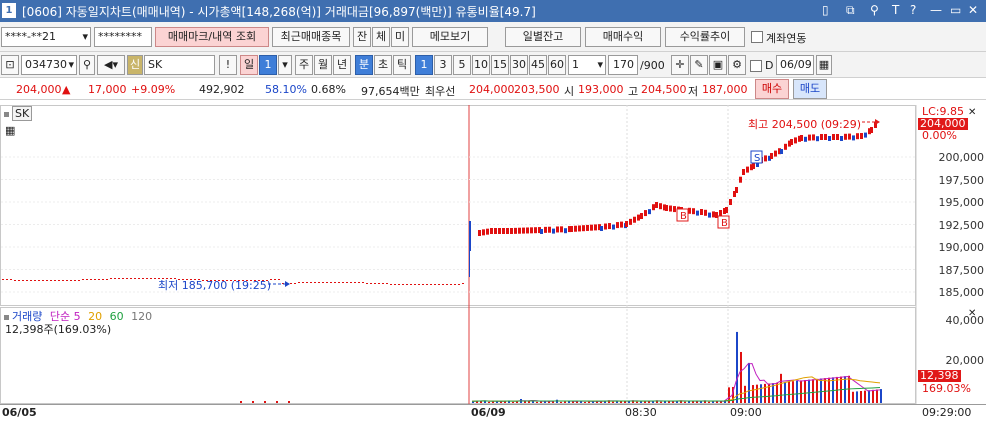  I want to click on date-input: 06/09, so click(795, 65).